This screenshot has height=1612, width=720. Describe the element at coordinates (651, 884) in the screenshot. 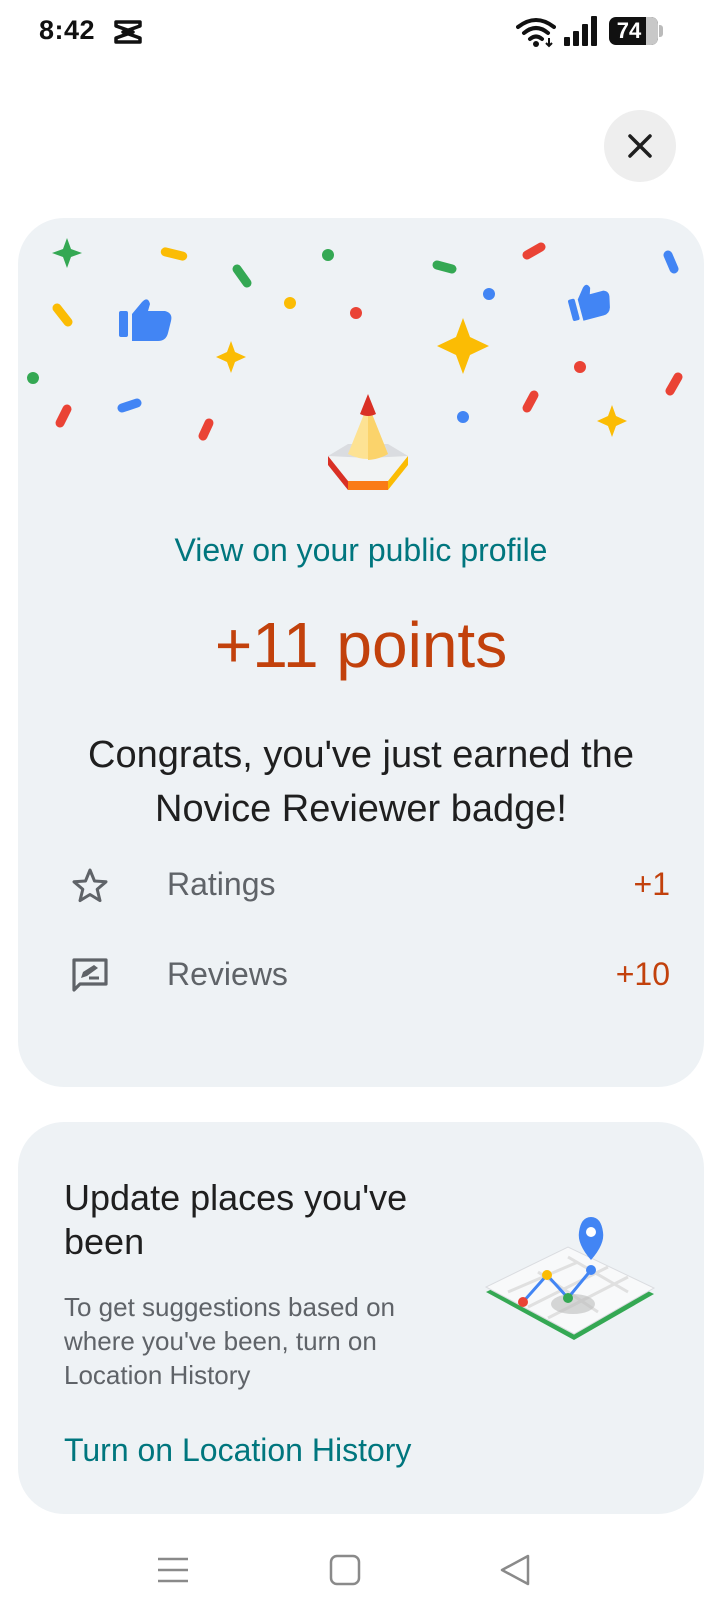

I see `stat-value: +1` at that location.